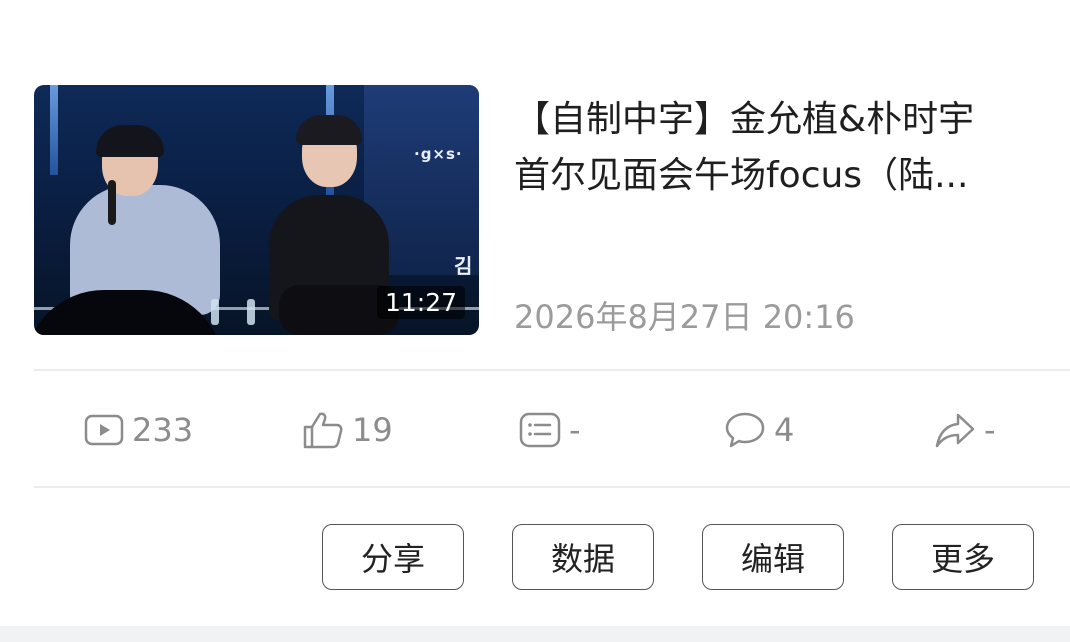 This screenshot has width=1070, height=642. Describe the element at coordinates (329, 130) in the screenshot. I see `person-right-hair` at that location.